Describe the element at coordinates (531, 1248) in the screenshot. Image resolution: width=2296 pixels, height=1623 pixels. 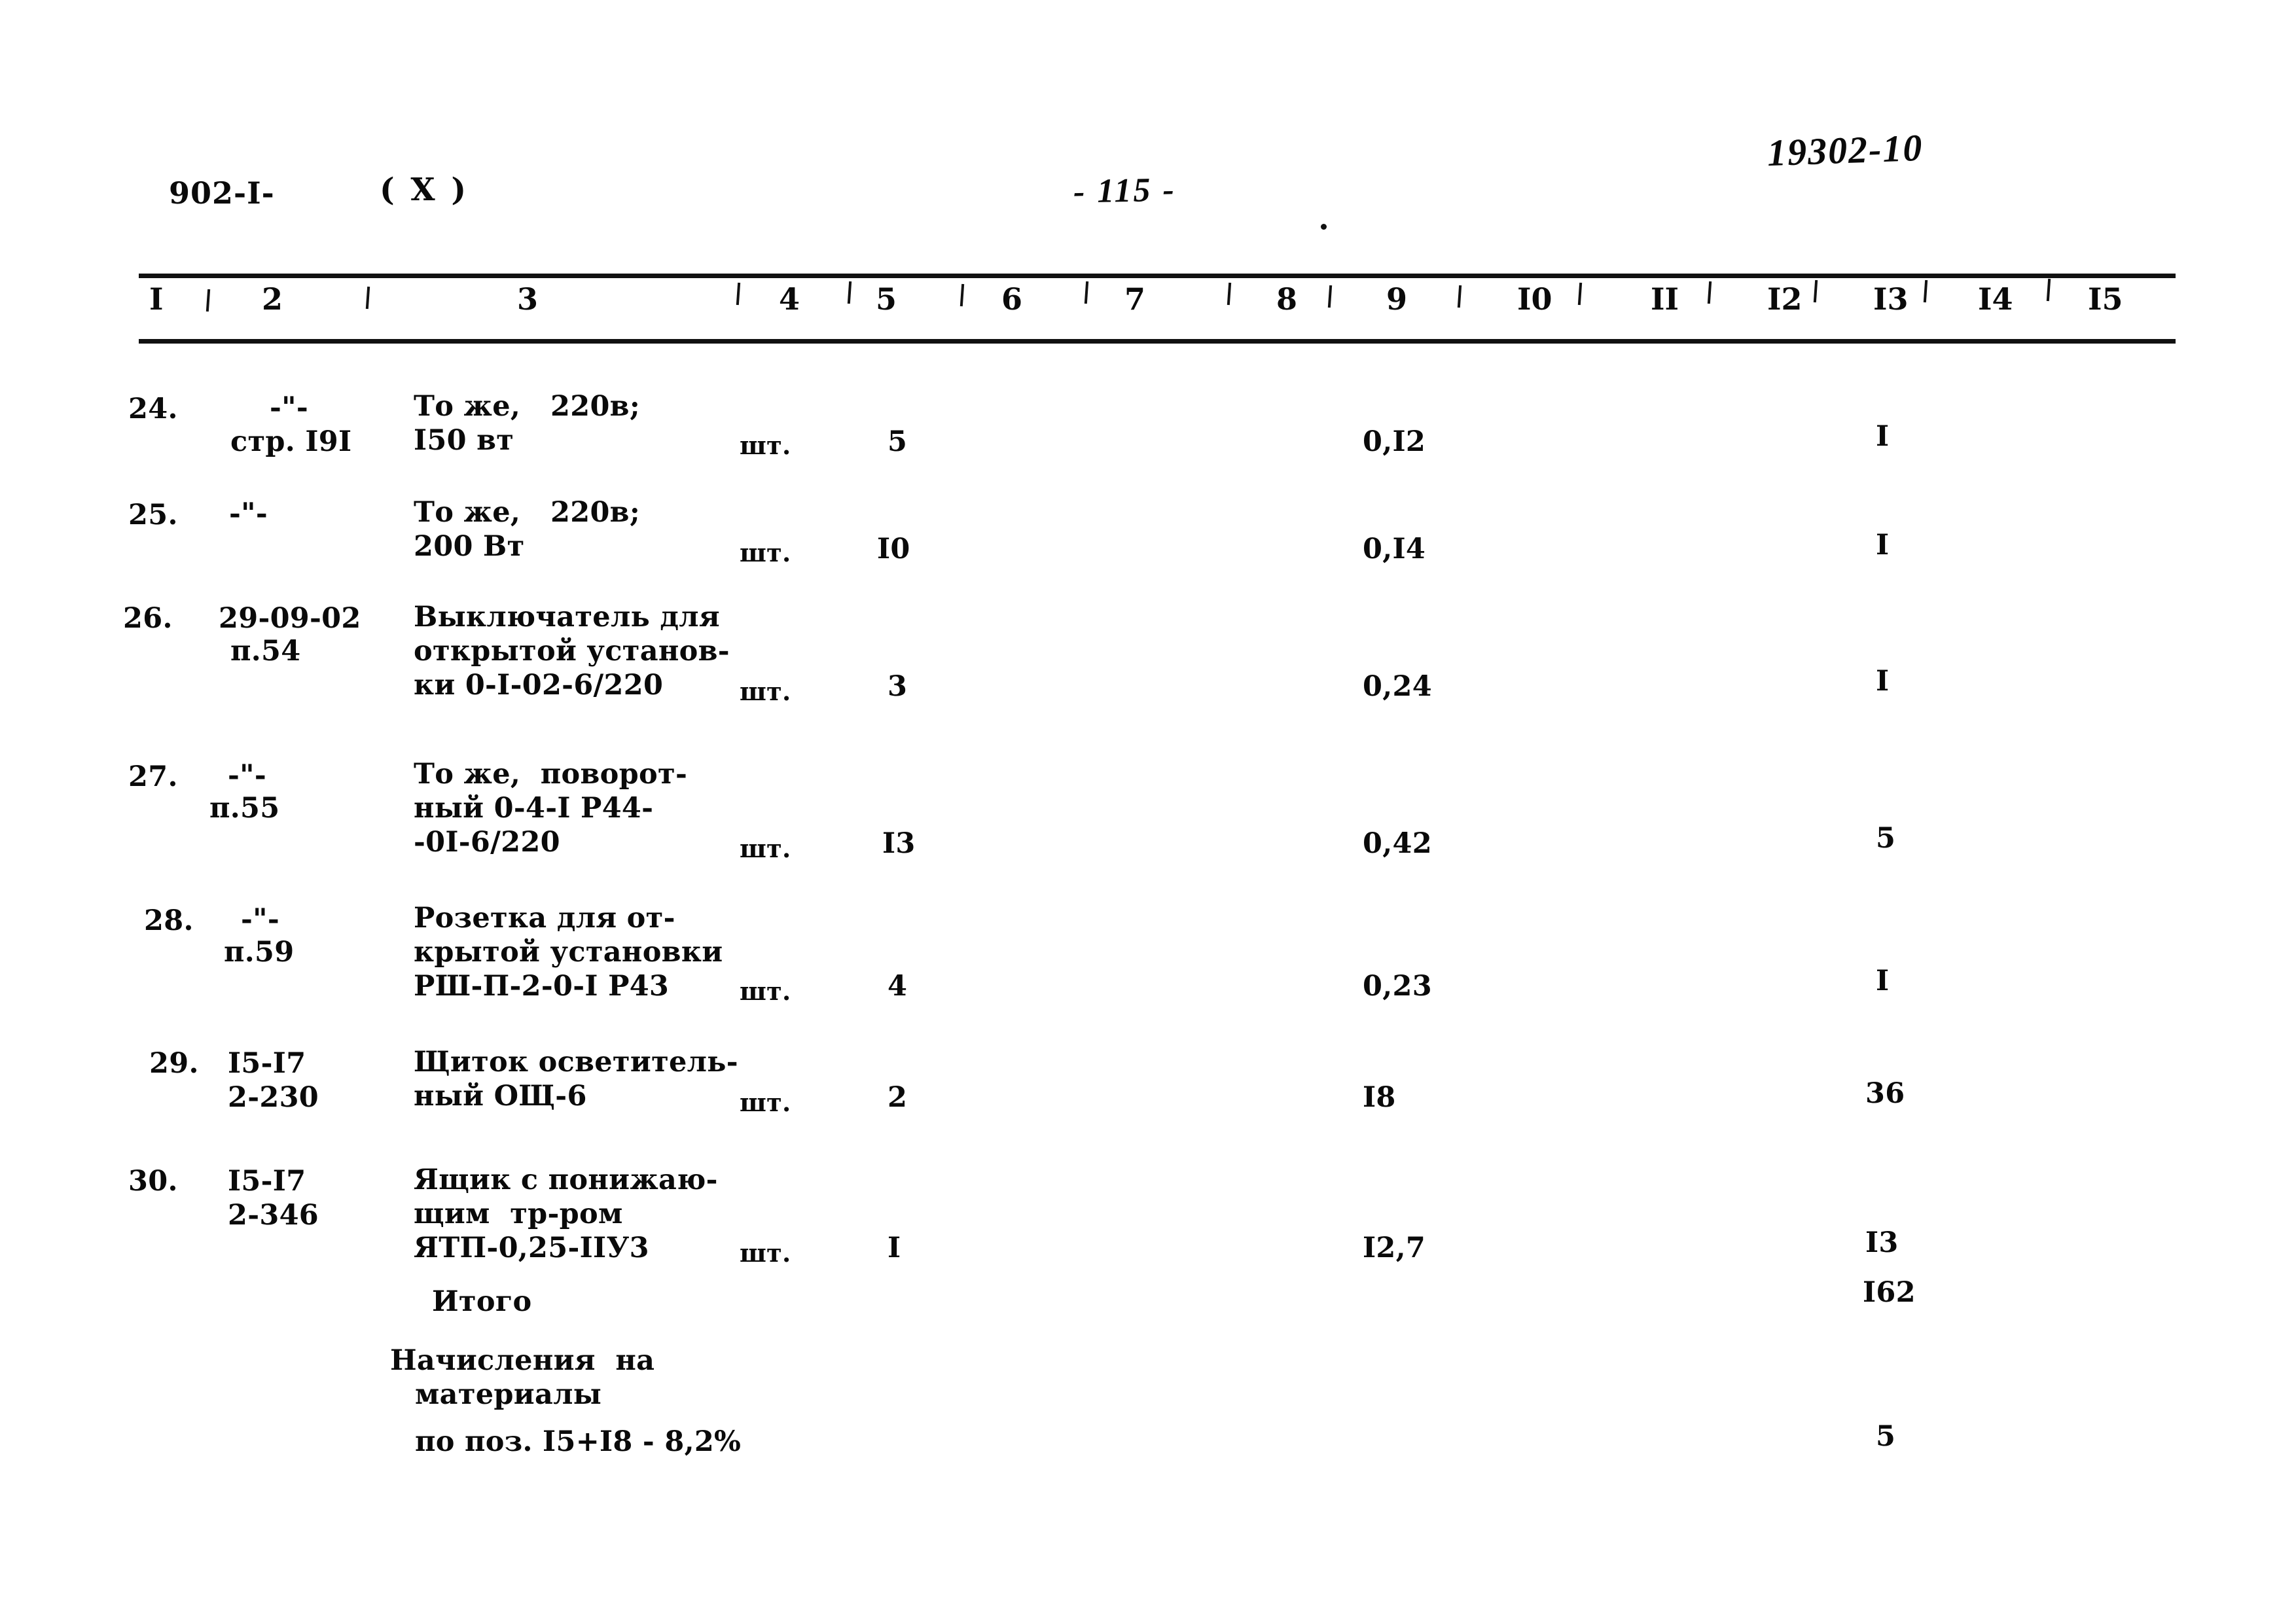
I see `row-desc-line-3: ЯТП-0,25-IIУ3` at that location.